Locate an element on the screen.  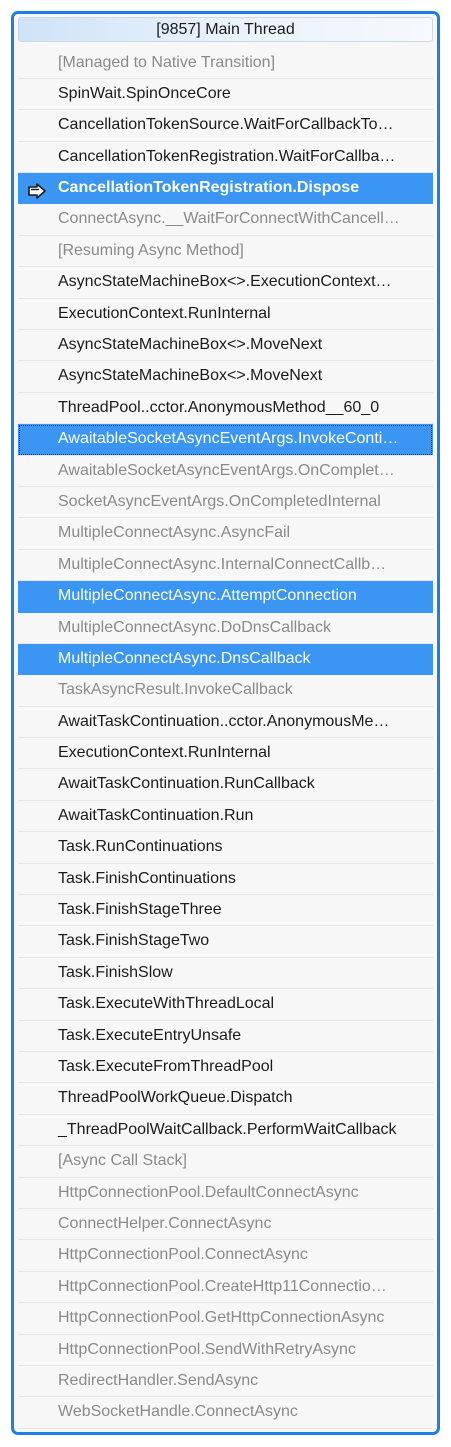
thread-title: [9857] Main Thread is located at coordinates (225, 29).